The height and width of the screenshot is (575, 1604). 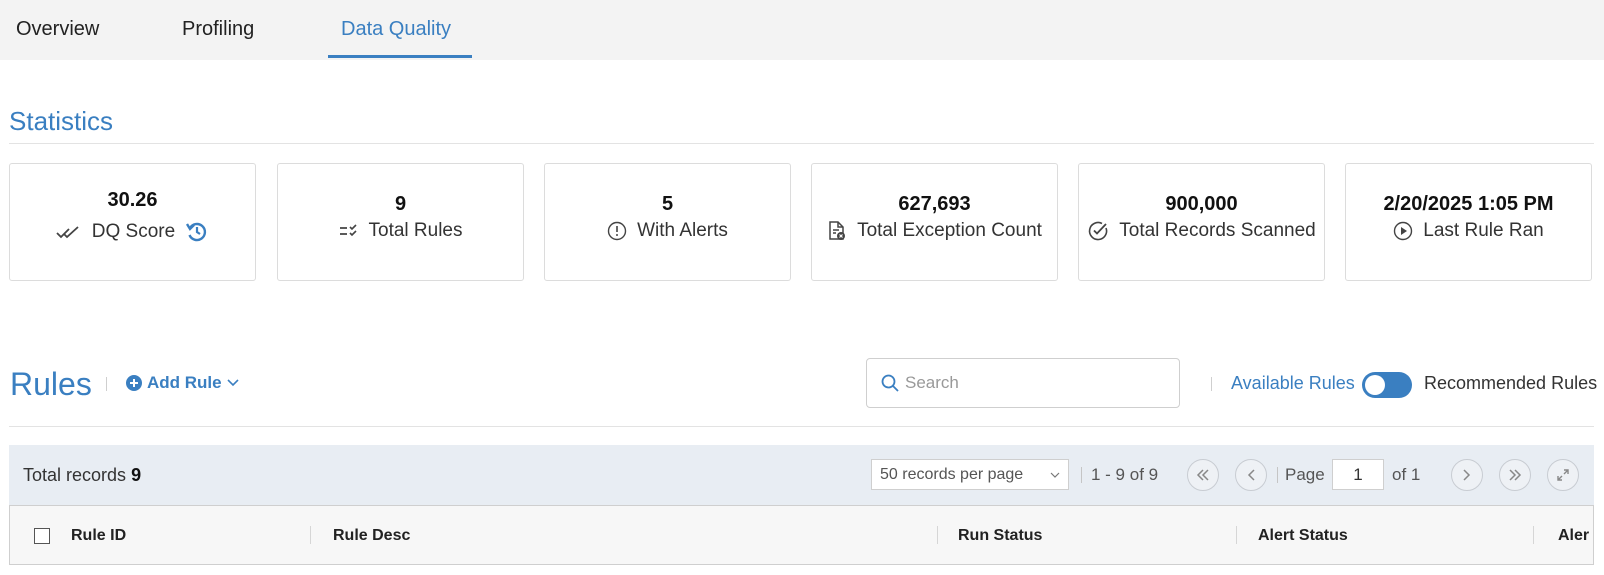 What do you see at coordinates (98, 536) in the screenshot?
I see `column-header-rule-id: Rule ID` at bounding box center [98, 536].